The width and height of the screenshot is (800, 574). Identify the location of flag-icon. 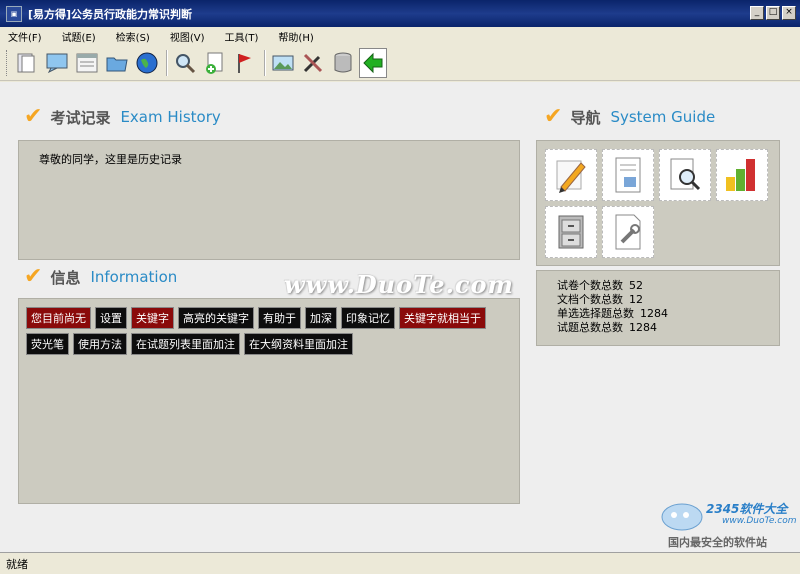
(245, 63).